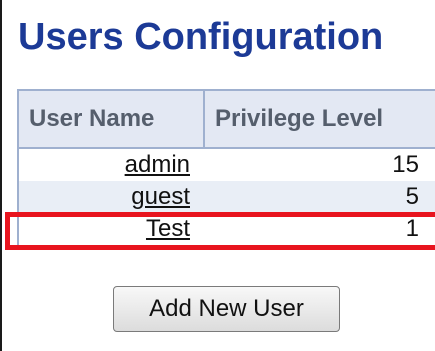  I want to click on table-row: Test 1, so click(226, 229).